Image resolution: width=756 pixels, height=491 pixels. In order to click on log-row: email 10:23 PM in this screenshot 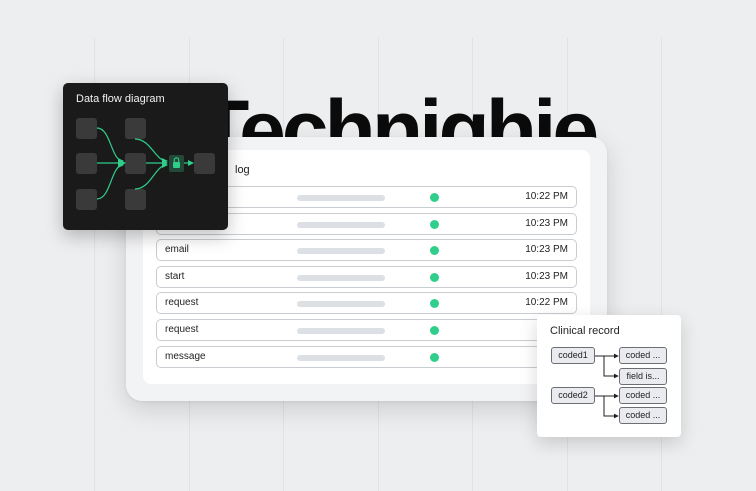, I will do `click(366, 250)`.